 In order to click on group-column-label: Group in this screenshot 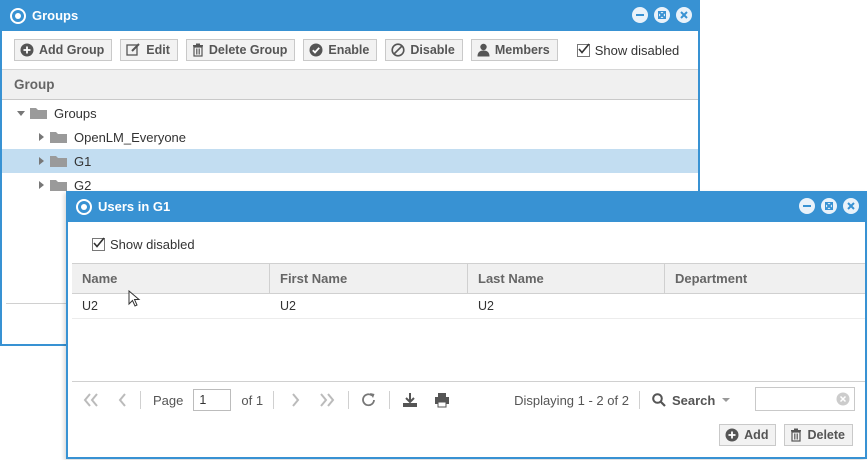, I will do `click(34, 84)`.